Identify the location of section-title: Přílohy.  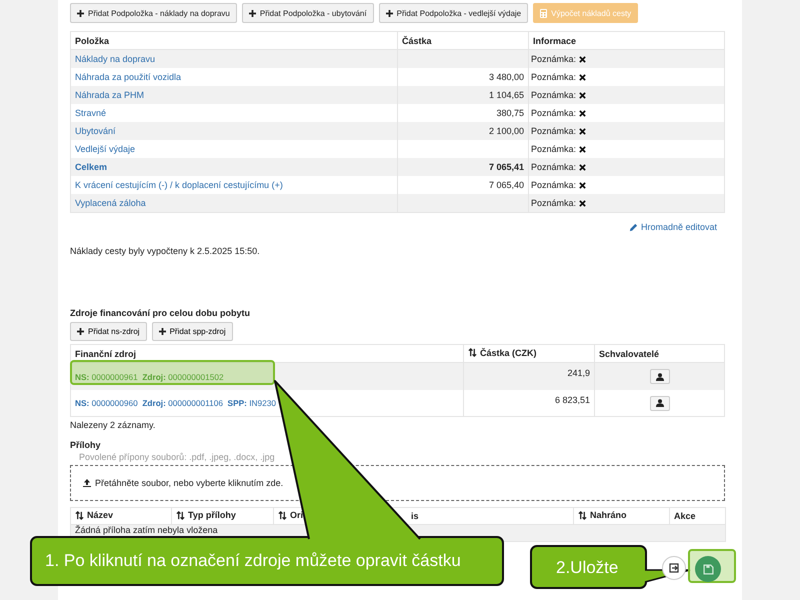
(86, 445).